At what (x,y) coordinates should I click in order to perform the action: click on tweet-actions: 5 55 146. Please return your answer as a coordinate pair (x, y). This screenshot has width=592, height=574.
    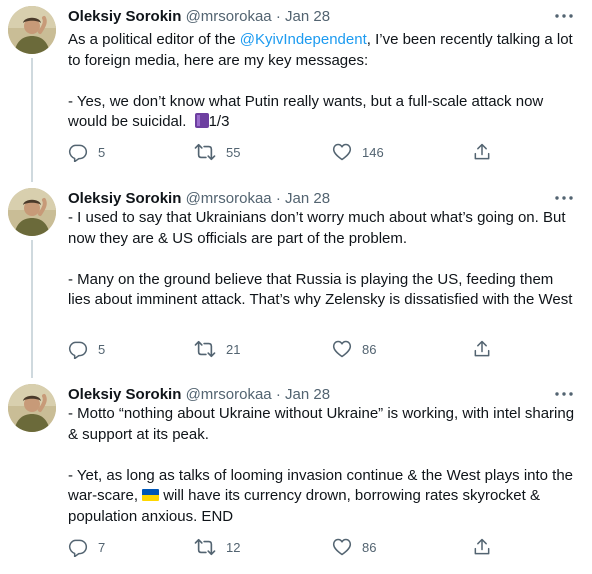
    Looking at the image, I should click on (296, 152).